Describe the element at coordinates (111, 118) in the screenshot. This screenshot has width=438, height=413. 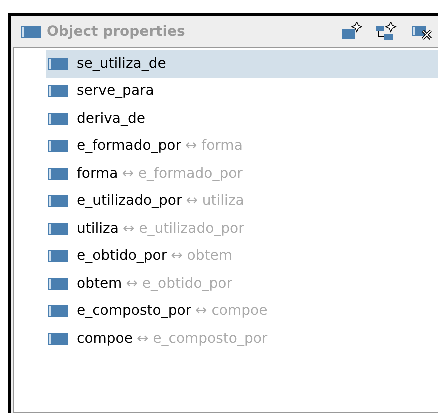
I see `property-name: deriva_de` at that location.